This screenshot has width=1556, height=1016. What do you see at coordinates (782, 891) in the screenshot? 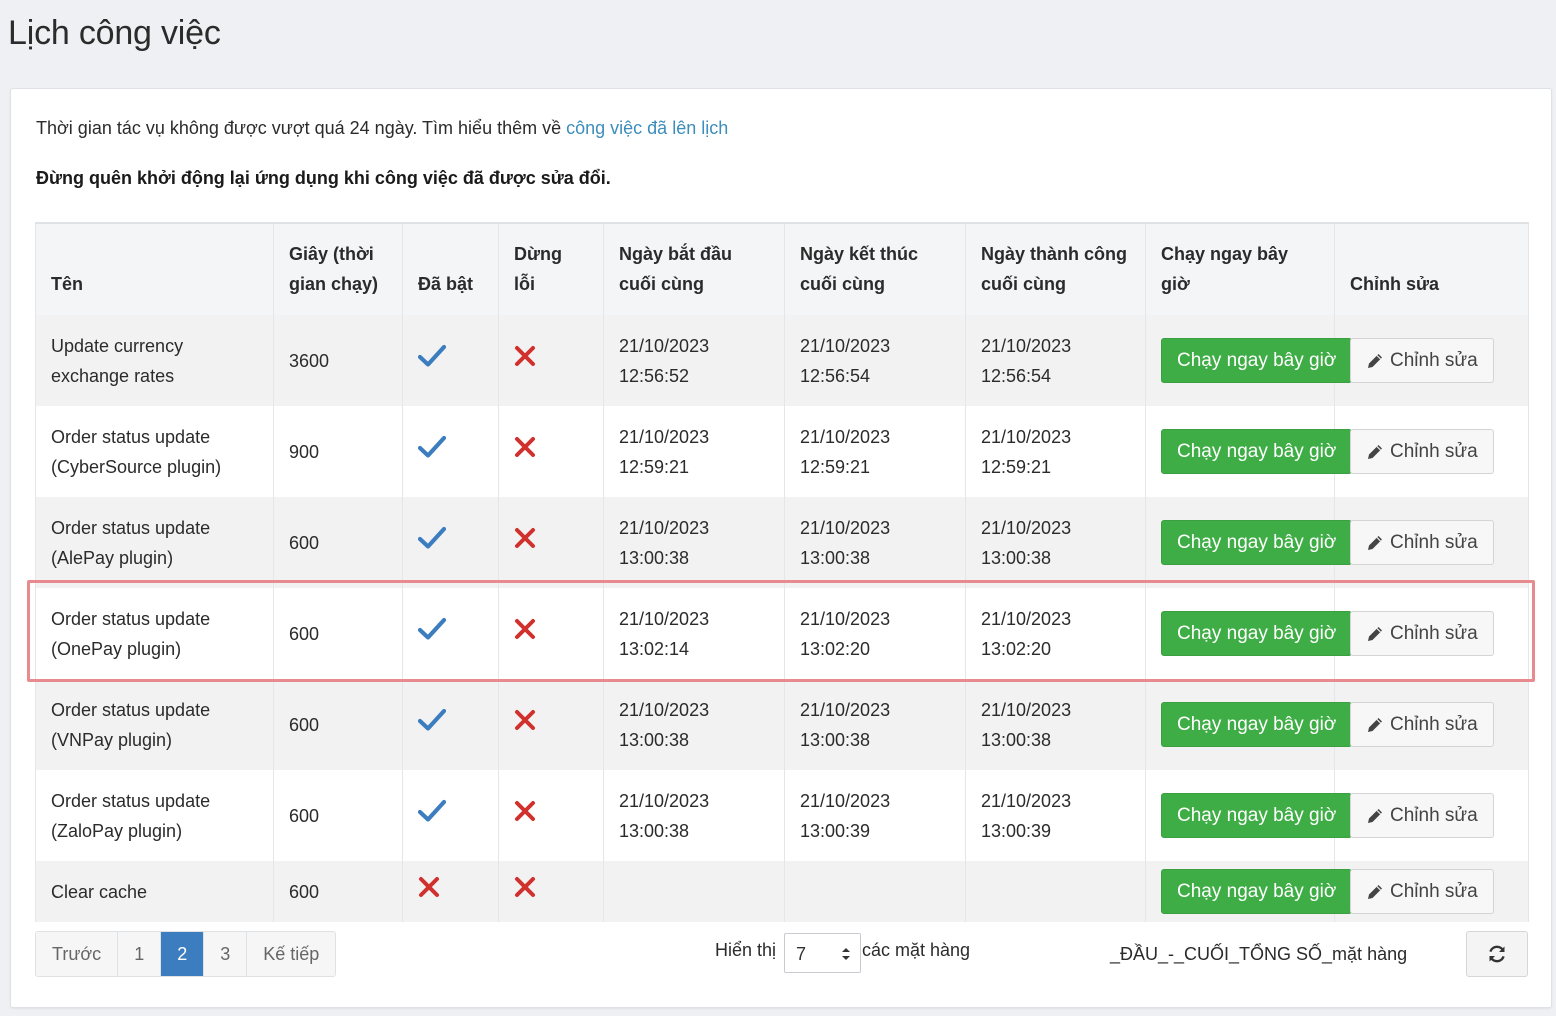
I see `table-row: Clear cache 600 Chạy ngay bây giờ Chỉnh sửa` at bounding box center [782, 891].